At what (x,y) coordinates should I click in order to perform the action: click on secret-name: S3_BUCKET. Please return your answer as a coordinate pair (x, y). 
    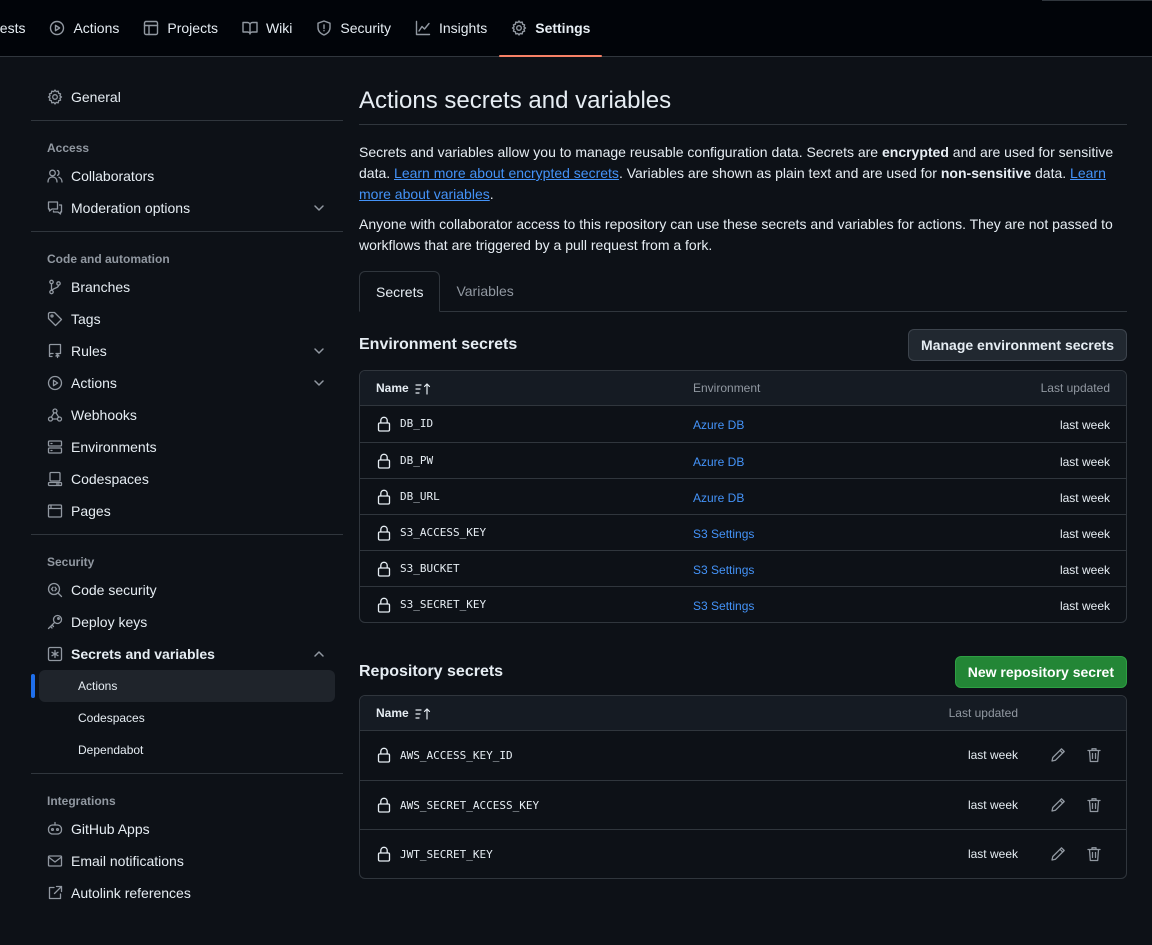
    Looking at the image, I should click on (430, 568).